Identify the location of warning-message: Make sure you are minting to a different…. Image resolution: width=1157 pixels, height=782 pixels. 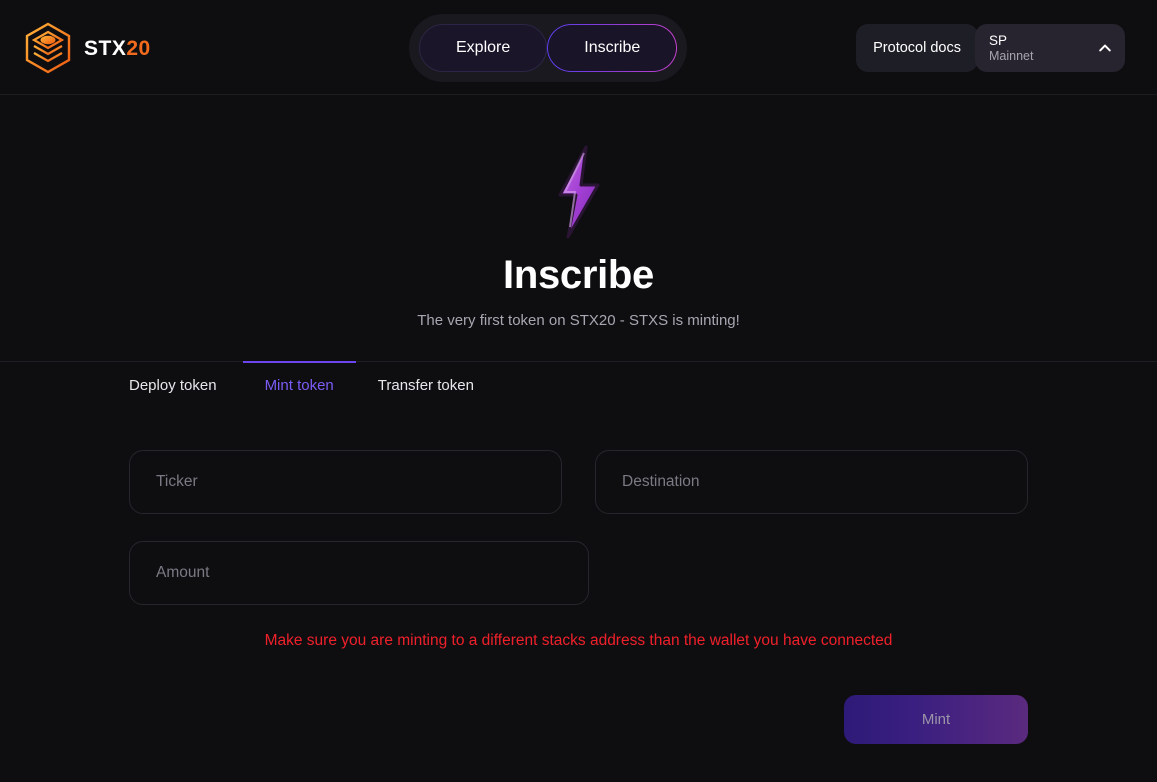
(578, 640).